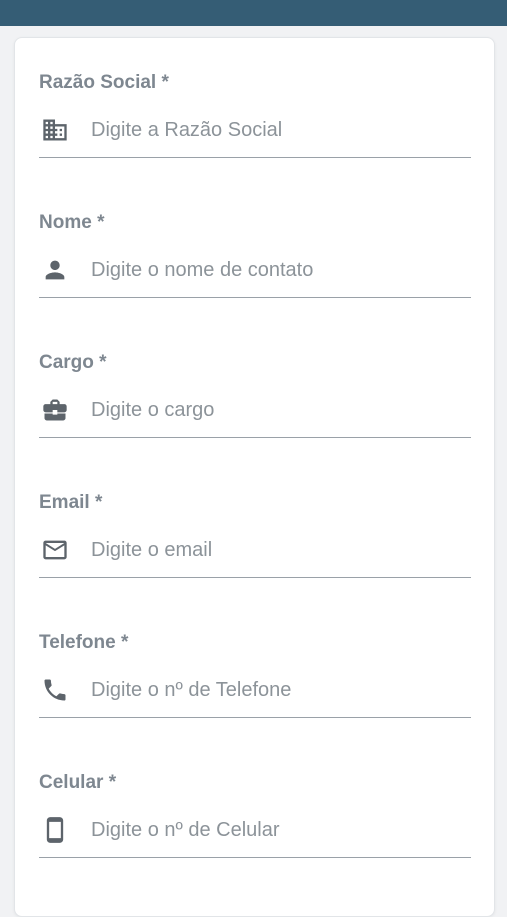 This screenshot has width=507, height=917. What do you see at coordinates (255, 103) in the screenshot?
I see `razao-social-field: Razão Social *` at bounding box center [255, 103].